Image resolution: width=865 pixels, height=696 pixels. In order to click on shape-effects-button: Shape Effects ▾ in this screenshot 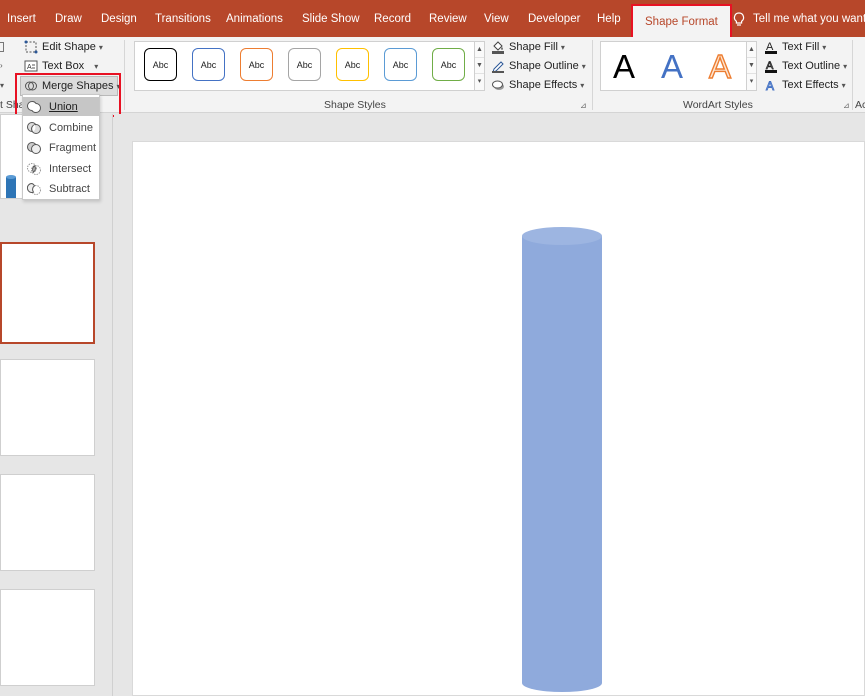, I will do `click(537, 85)`.